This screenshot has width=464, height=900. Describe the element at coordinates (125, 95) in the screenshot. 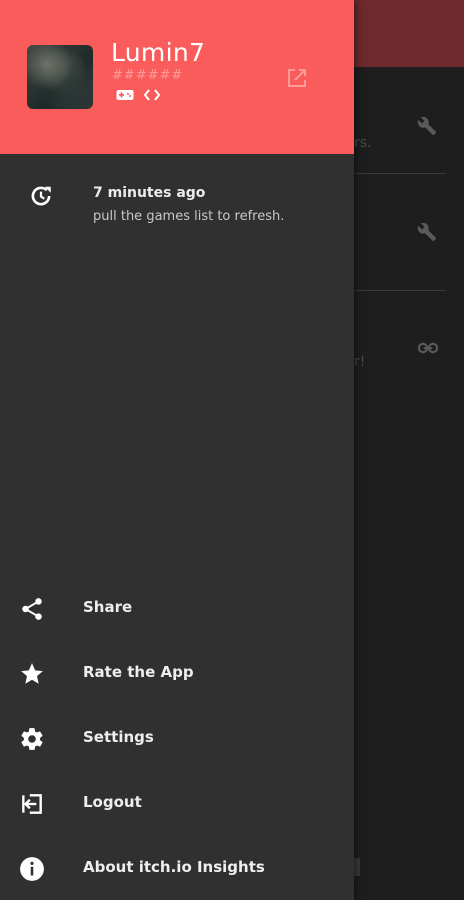

I see `gamepad-icon` at that location.